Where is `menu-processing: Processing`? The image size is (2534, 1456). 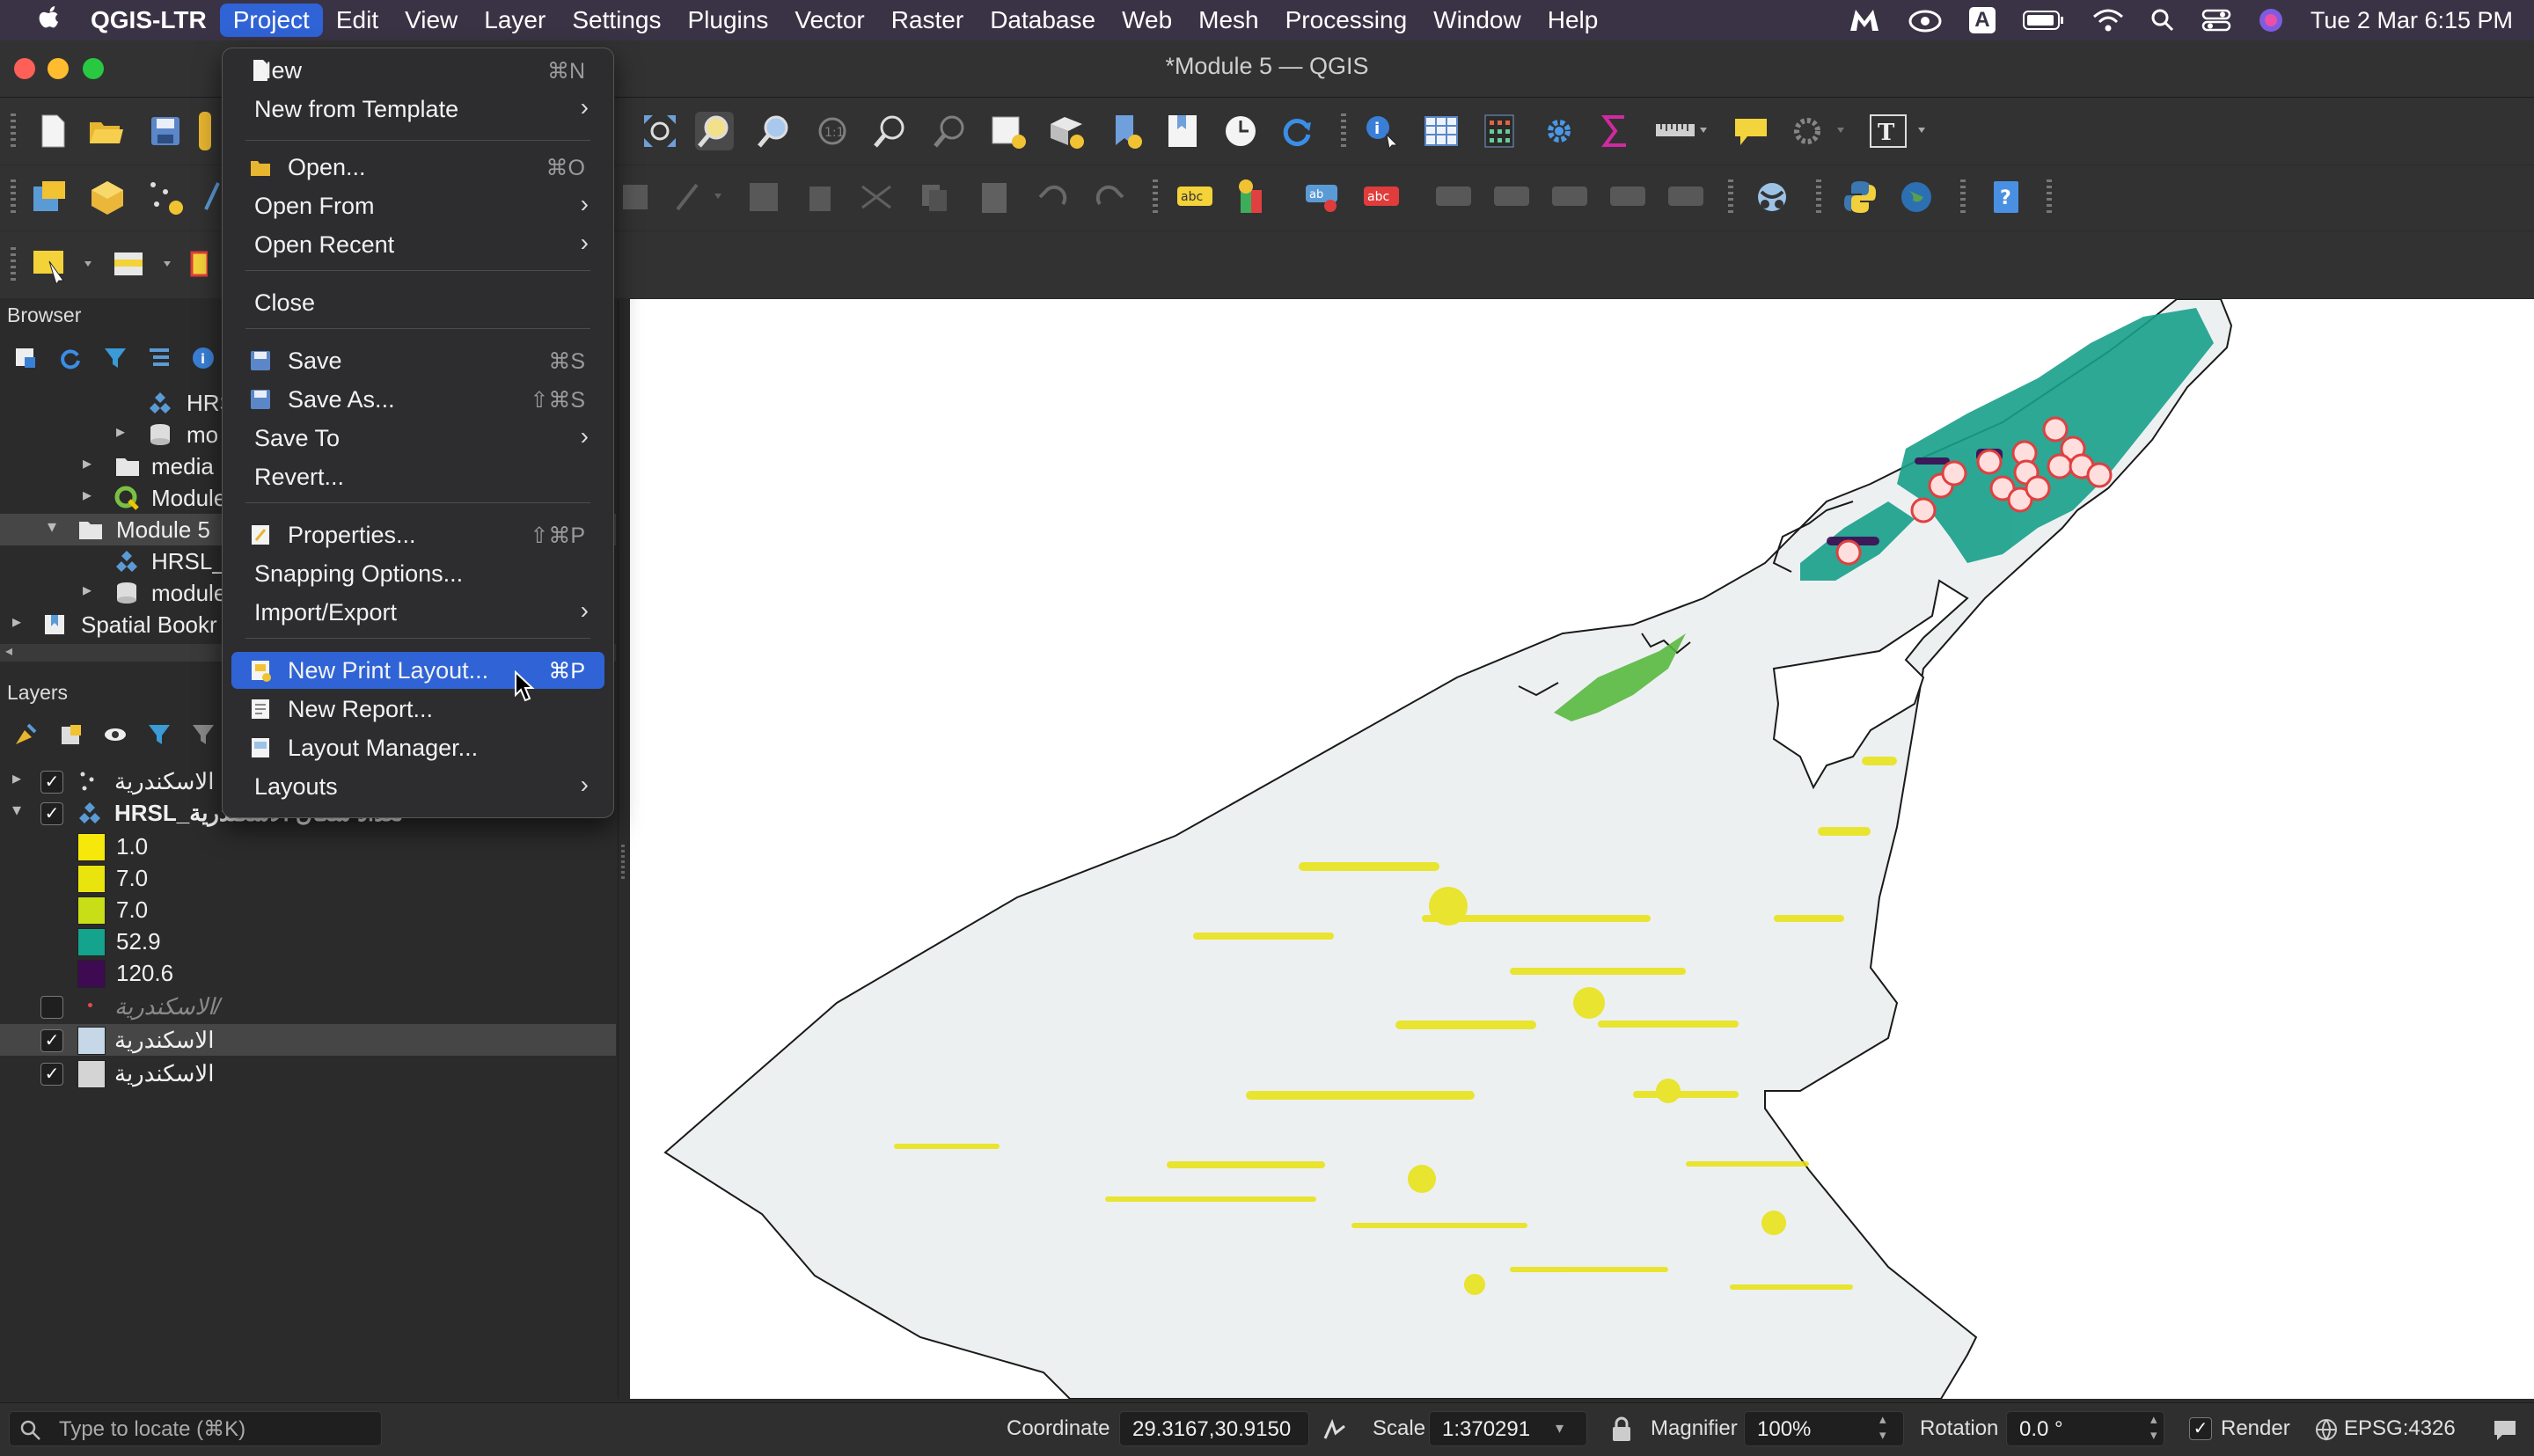
menu-processing: Processing is located at coordinates (1346, 20).